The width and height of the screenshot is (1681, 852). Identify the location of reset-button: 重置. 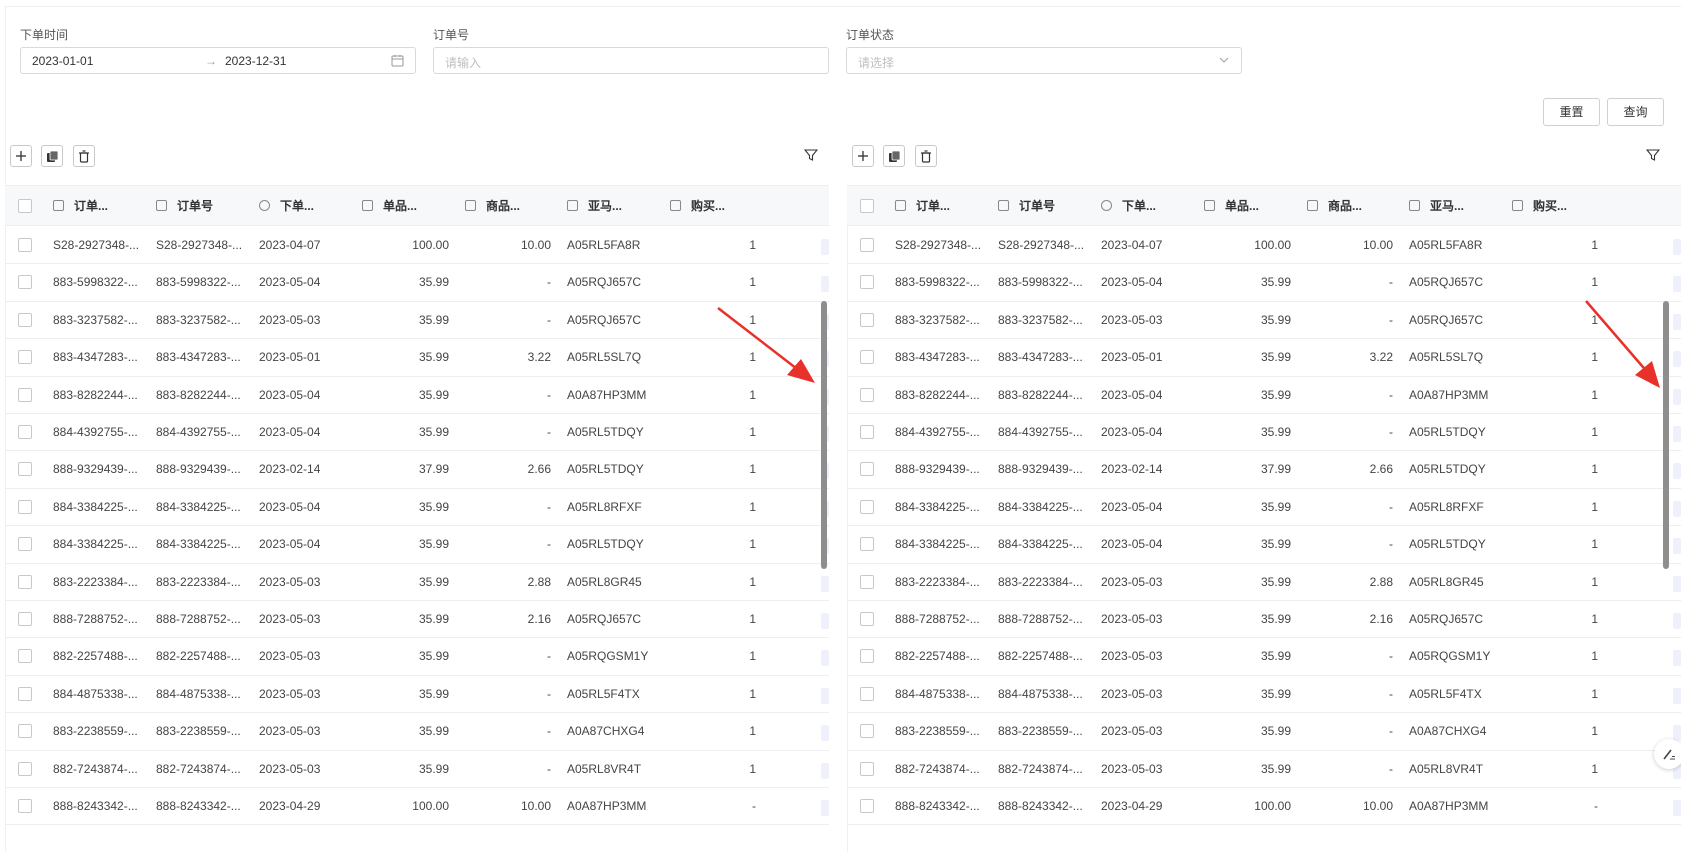
(1571, 112).